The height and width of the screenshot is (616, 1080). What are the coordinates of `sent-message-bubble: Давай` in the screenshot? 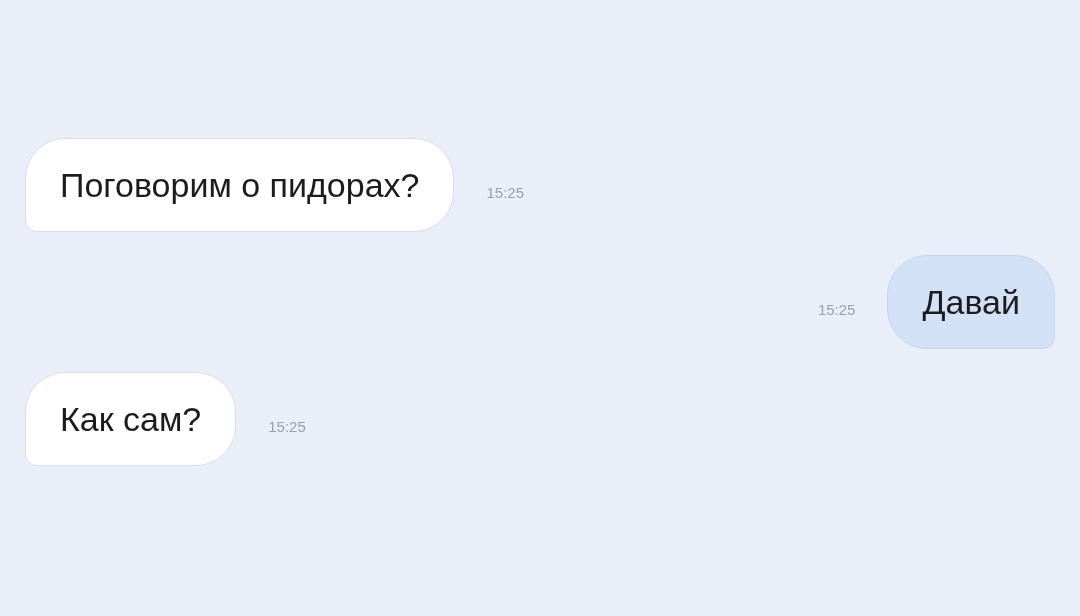 It's located at (971, 302).